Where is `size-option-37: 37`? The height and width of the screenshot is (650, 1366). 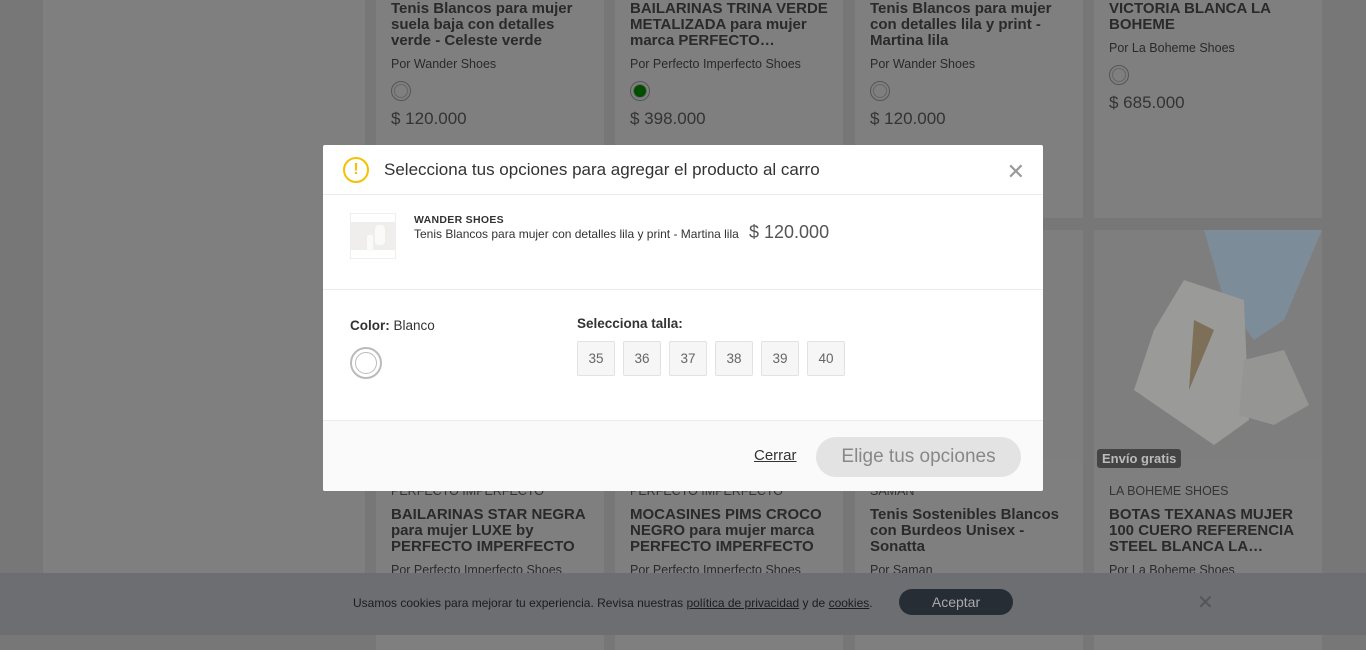
size-option-37: 37 is located at coordinates (688, 358).